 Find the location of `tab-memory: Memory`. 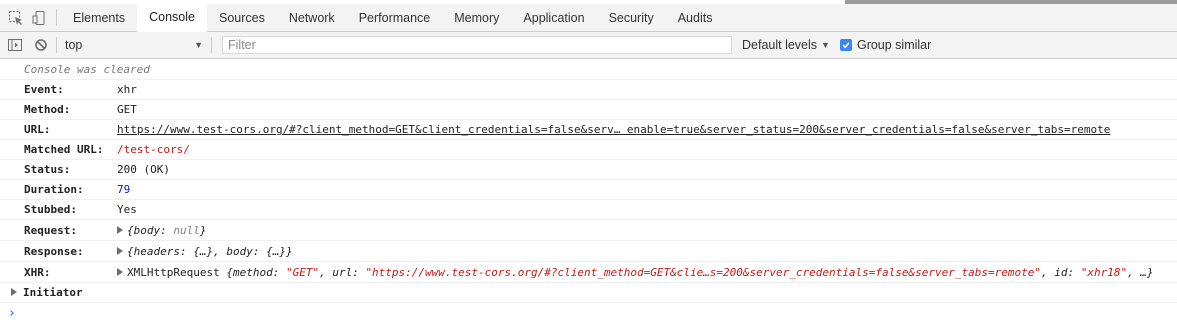

tab-memory: Memory is located at coordinates (476, 17).